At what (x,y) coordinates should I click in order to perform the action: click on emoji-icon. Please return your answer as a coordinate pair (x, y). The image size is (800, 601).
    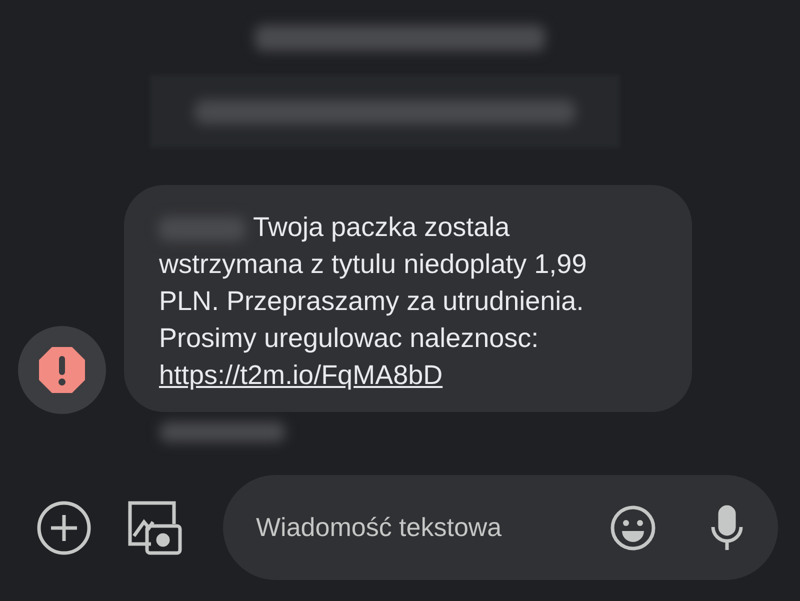
    Looking at the image, I should click on (633, 527).